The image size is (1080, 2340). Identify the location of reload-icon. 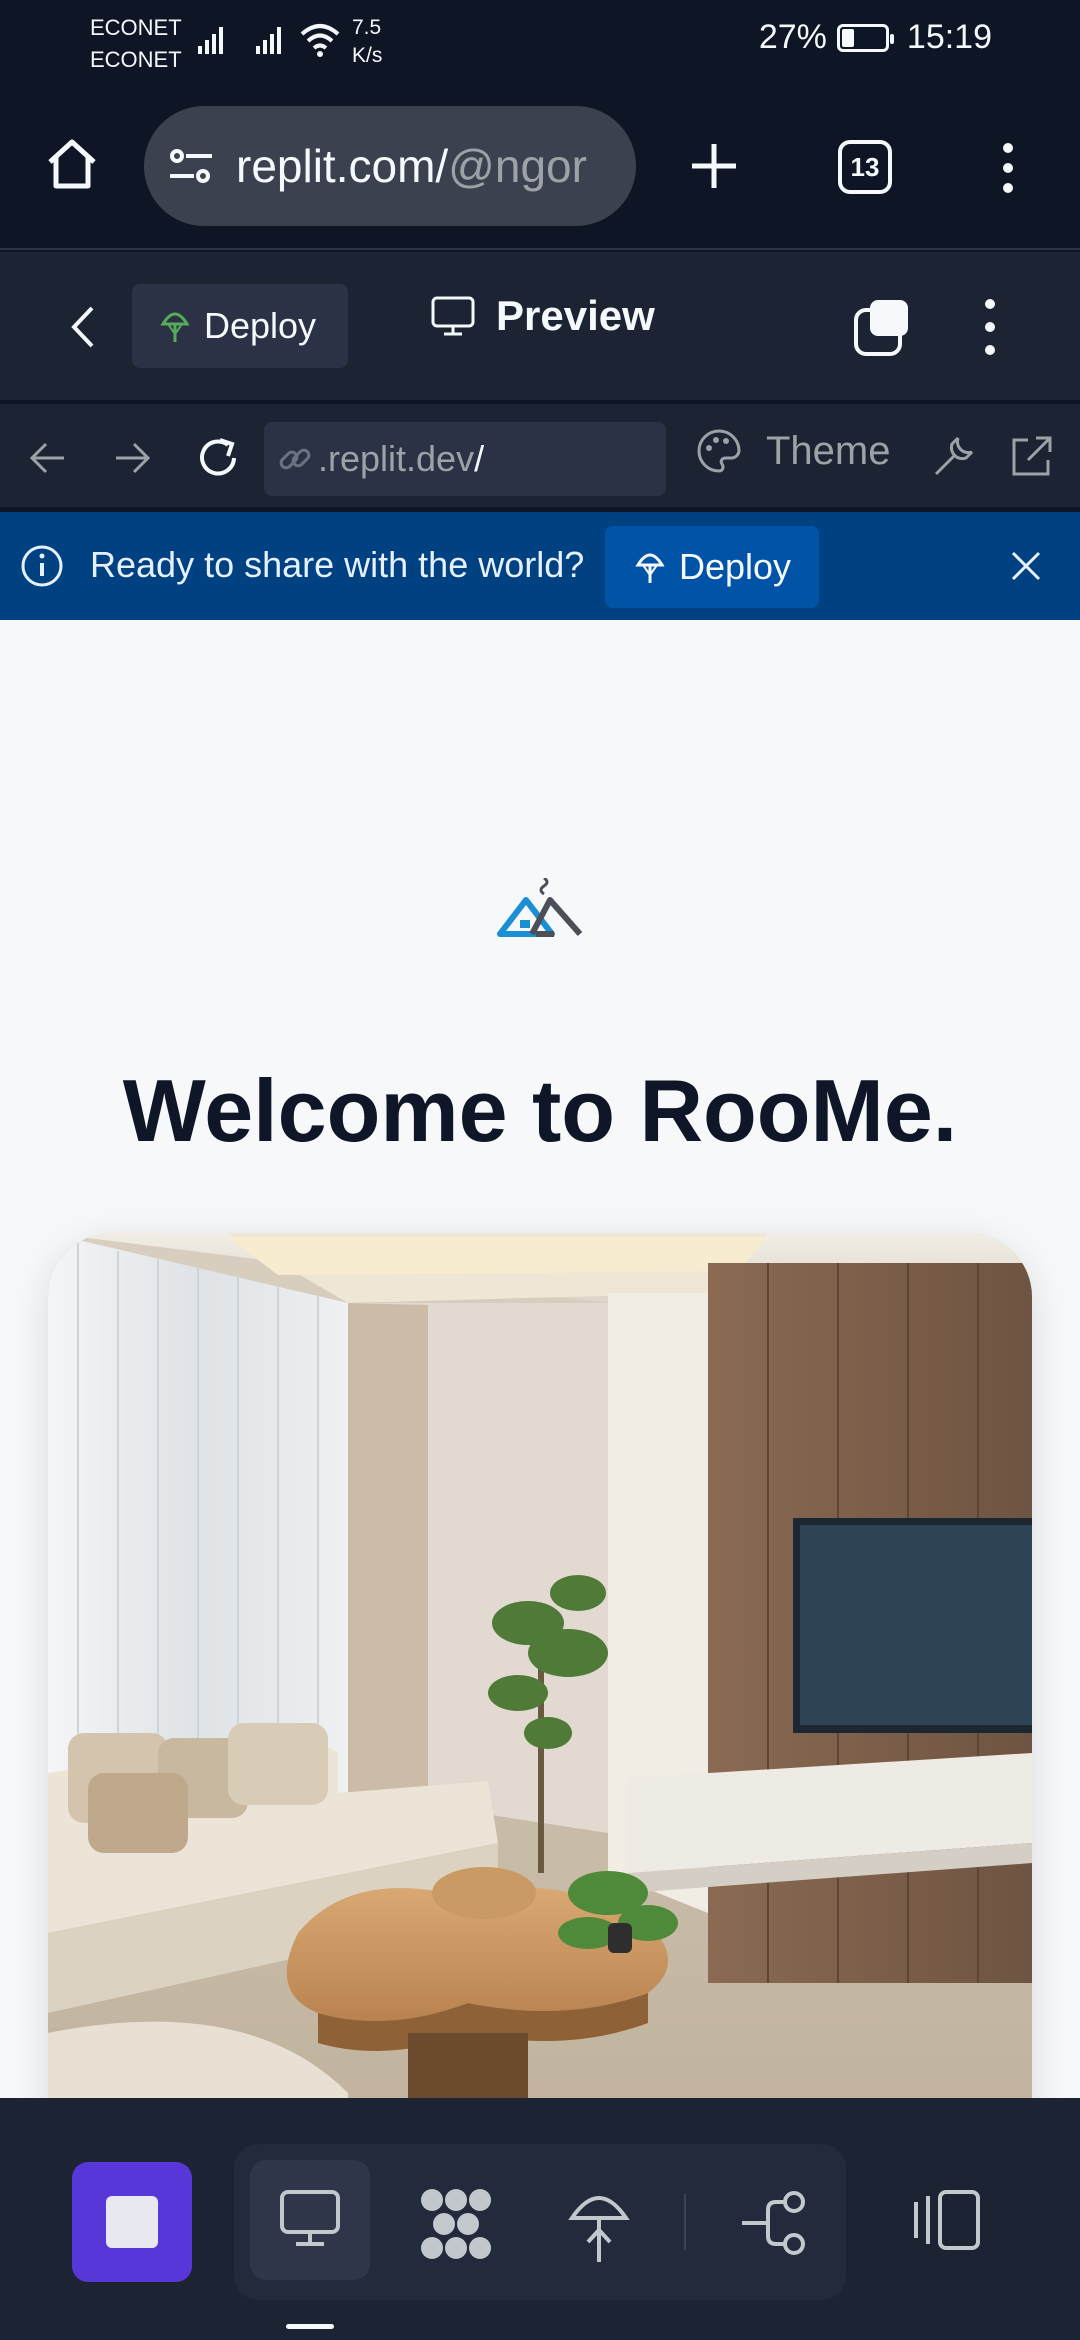
(218, 458).